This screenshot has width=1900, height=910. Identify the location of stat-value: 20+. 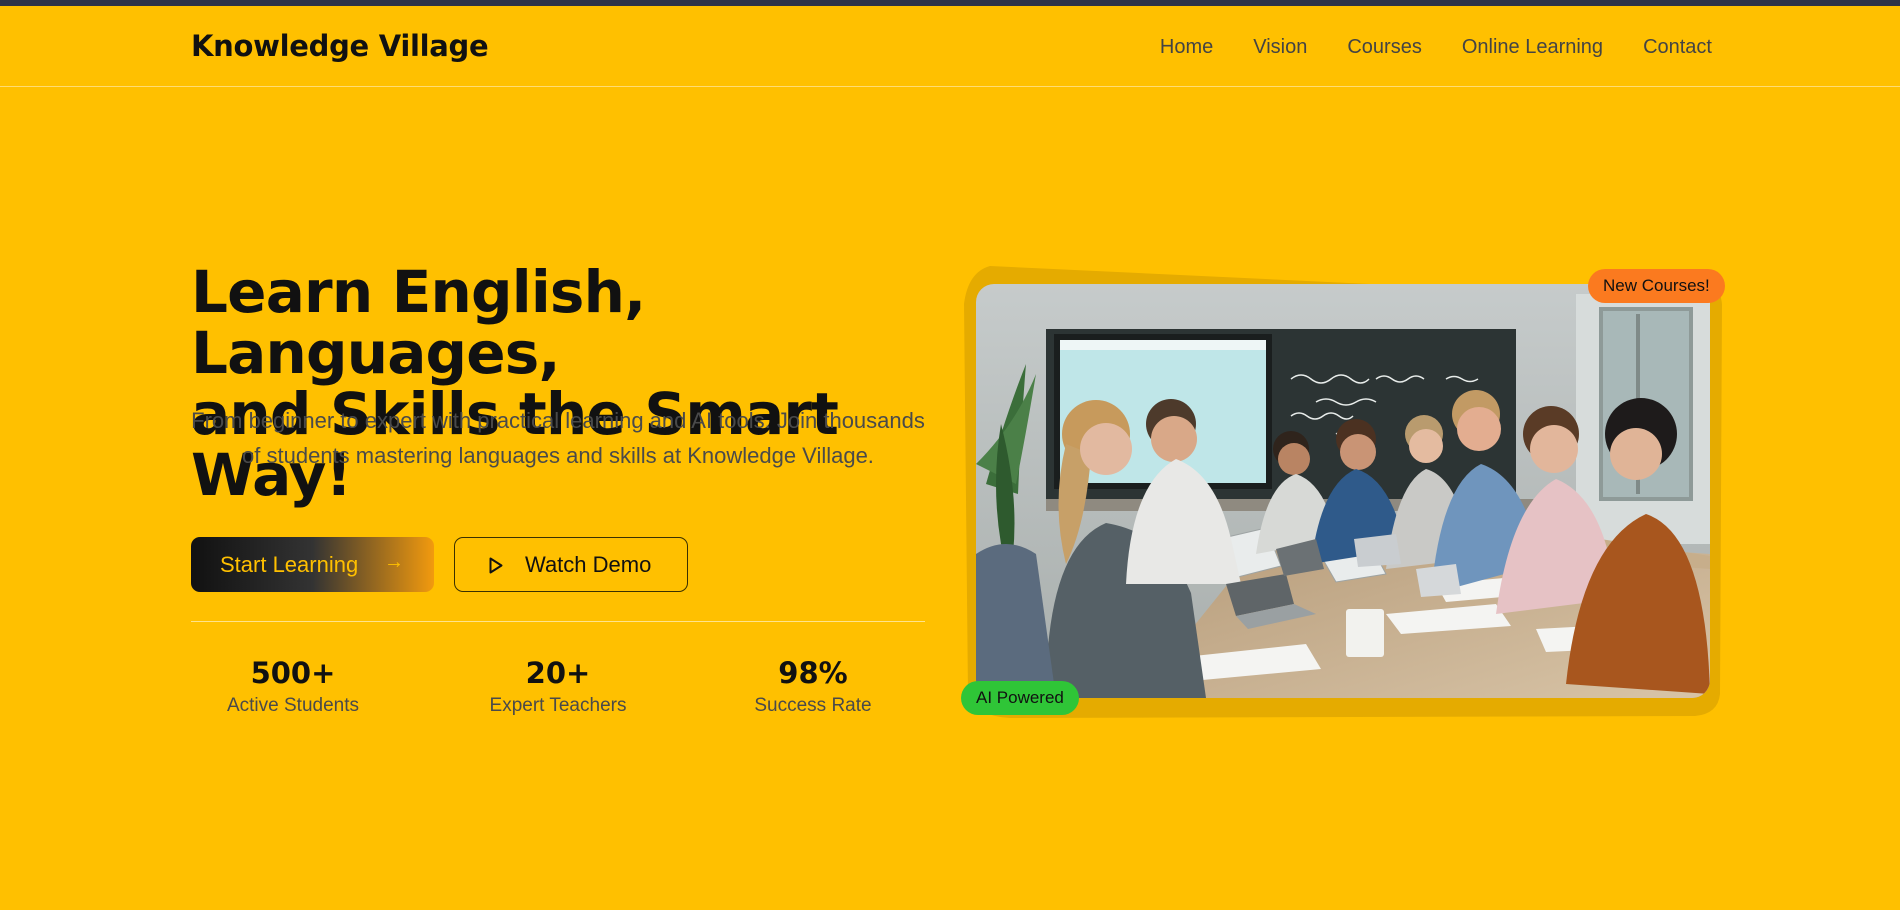
(558, 673).